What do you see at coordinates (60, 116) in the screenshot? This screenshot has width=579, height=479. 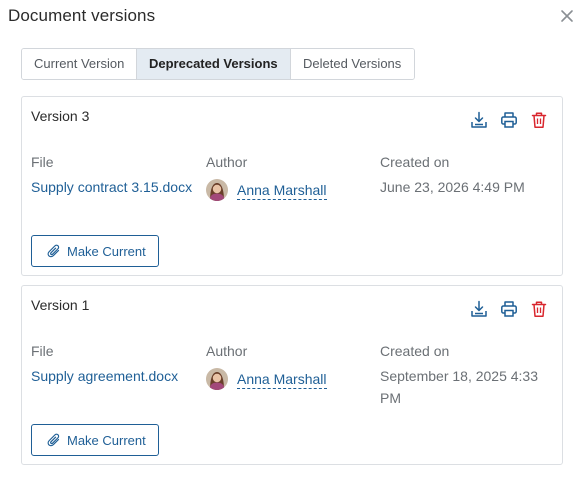 I see `version-title: Version 3` at bounding box center [60, 116].